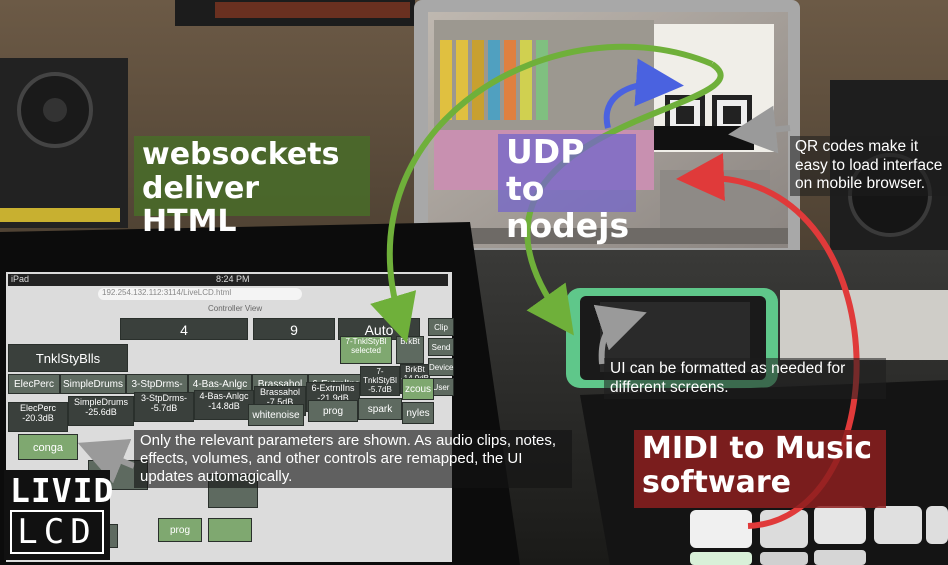  Describe the element at coordinates (366, 350) in the screenshot. I see `track-cell-selected: 7-TnklStyBl selected` at that location.